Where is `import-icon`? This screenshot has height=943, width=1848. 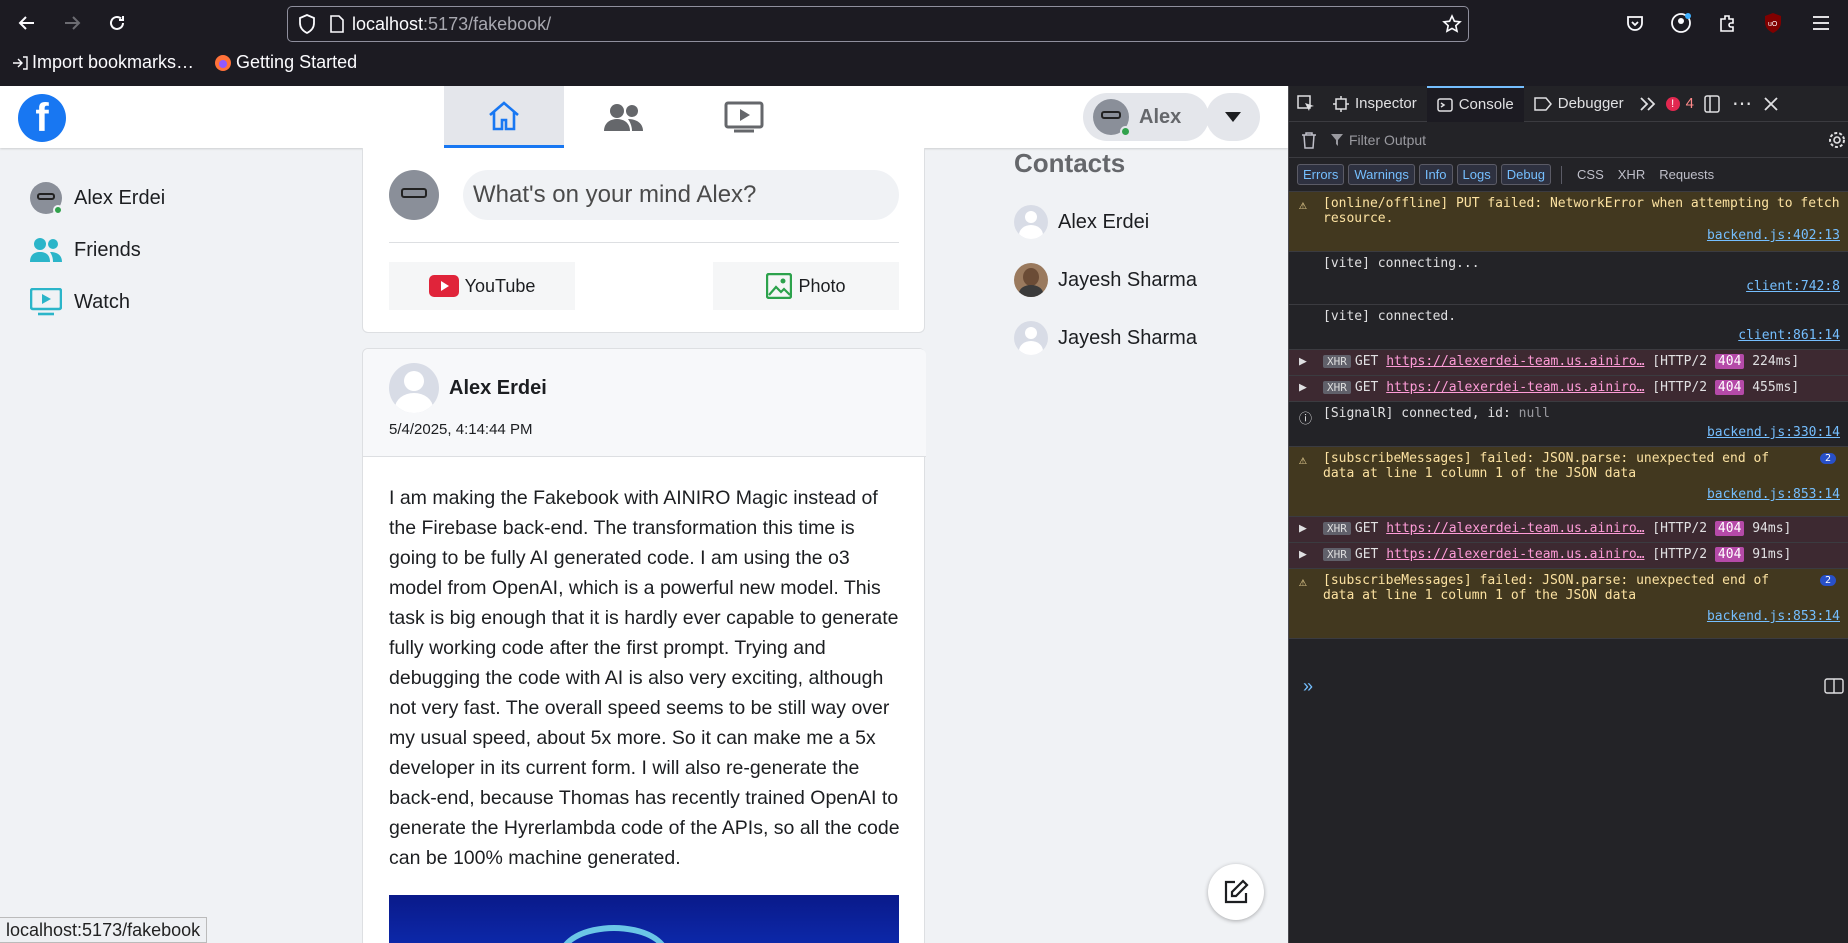
import-icon is located at coordinates (20, 62).